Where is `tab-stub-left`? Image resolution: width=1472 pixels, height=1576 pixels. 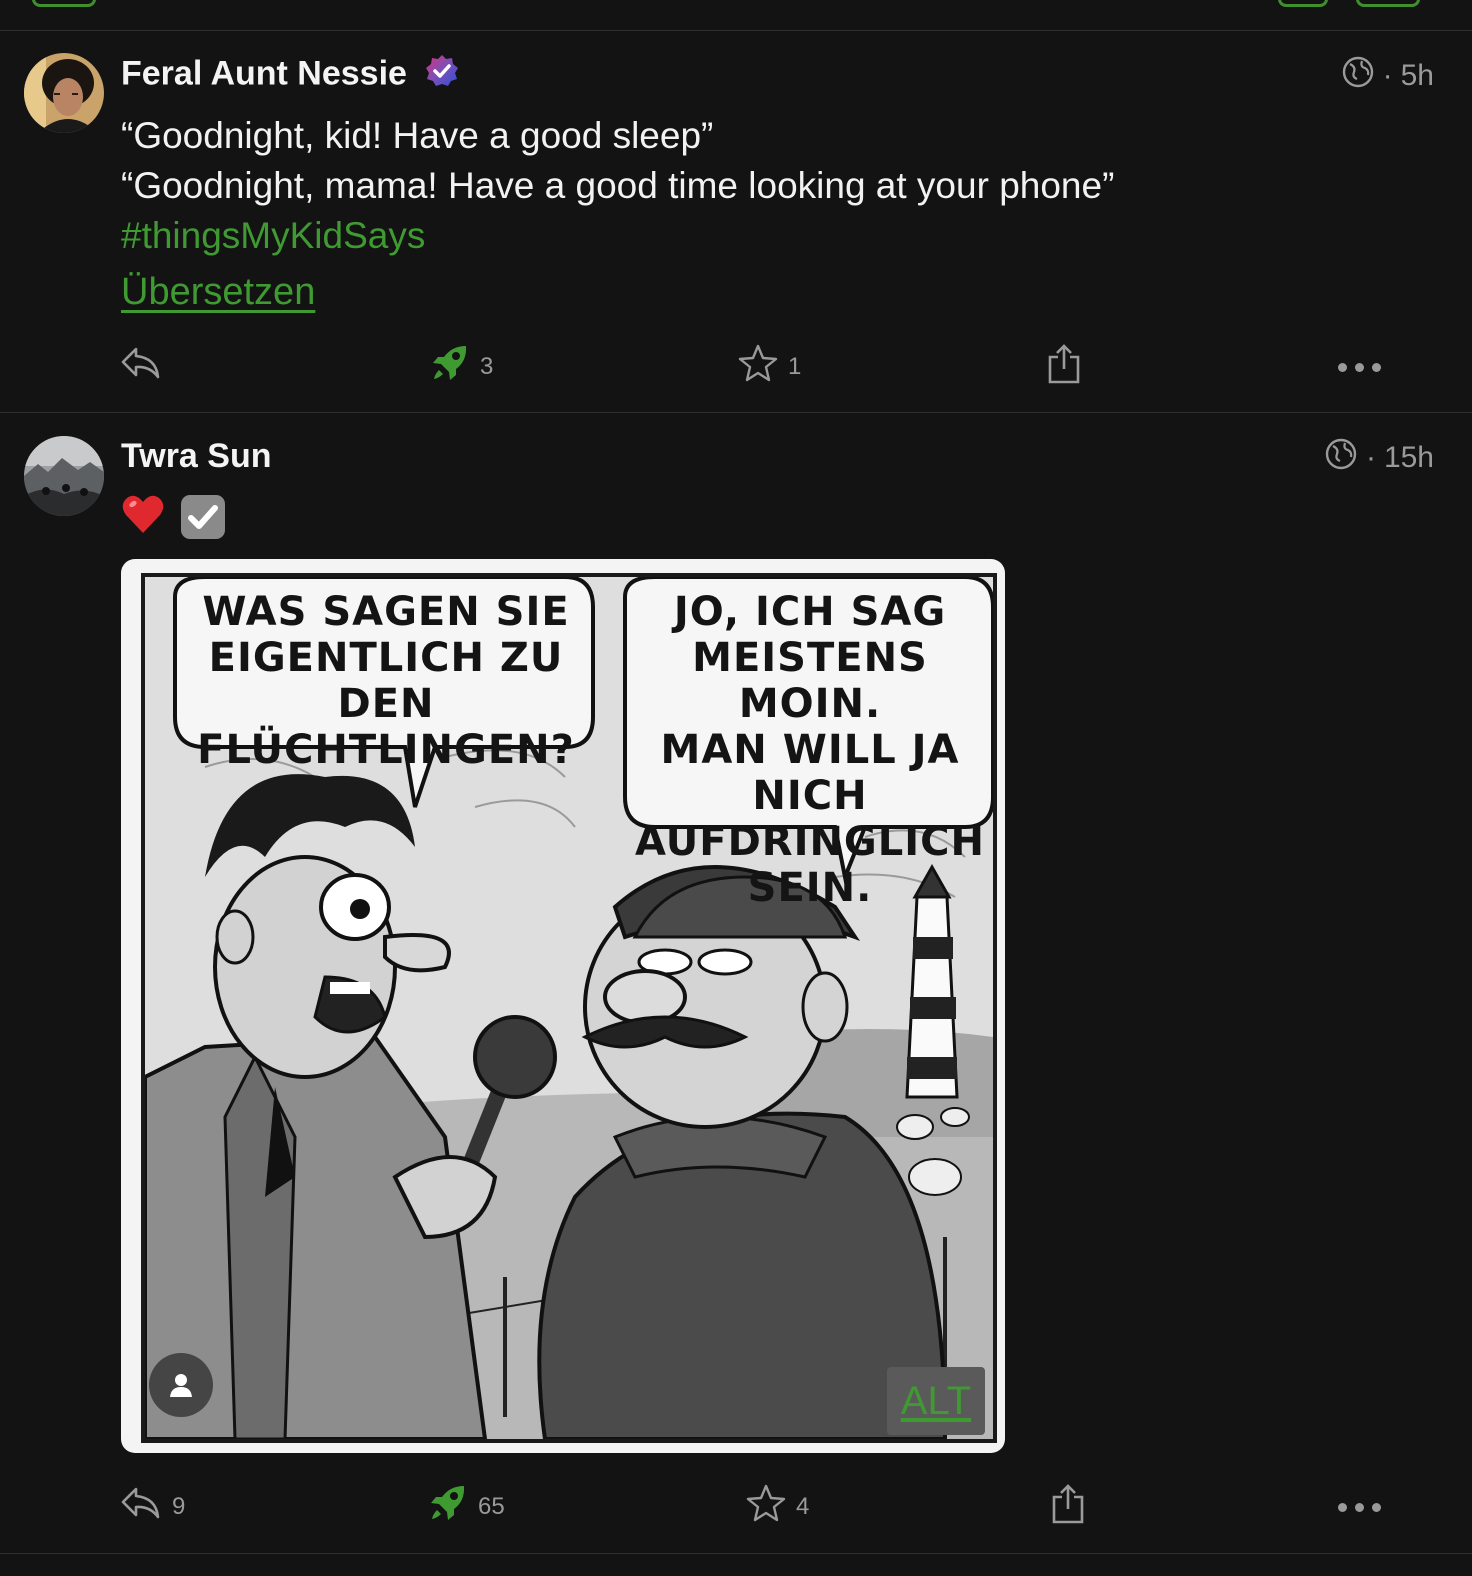 tab-stub-left is located at coordinates (64, 3).